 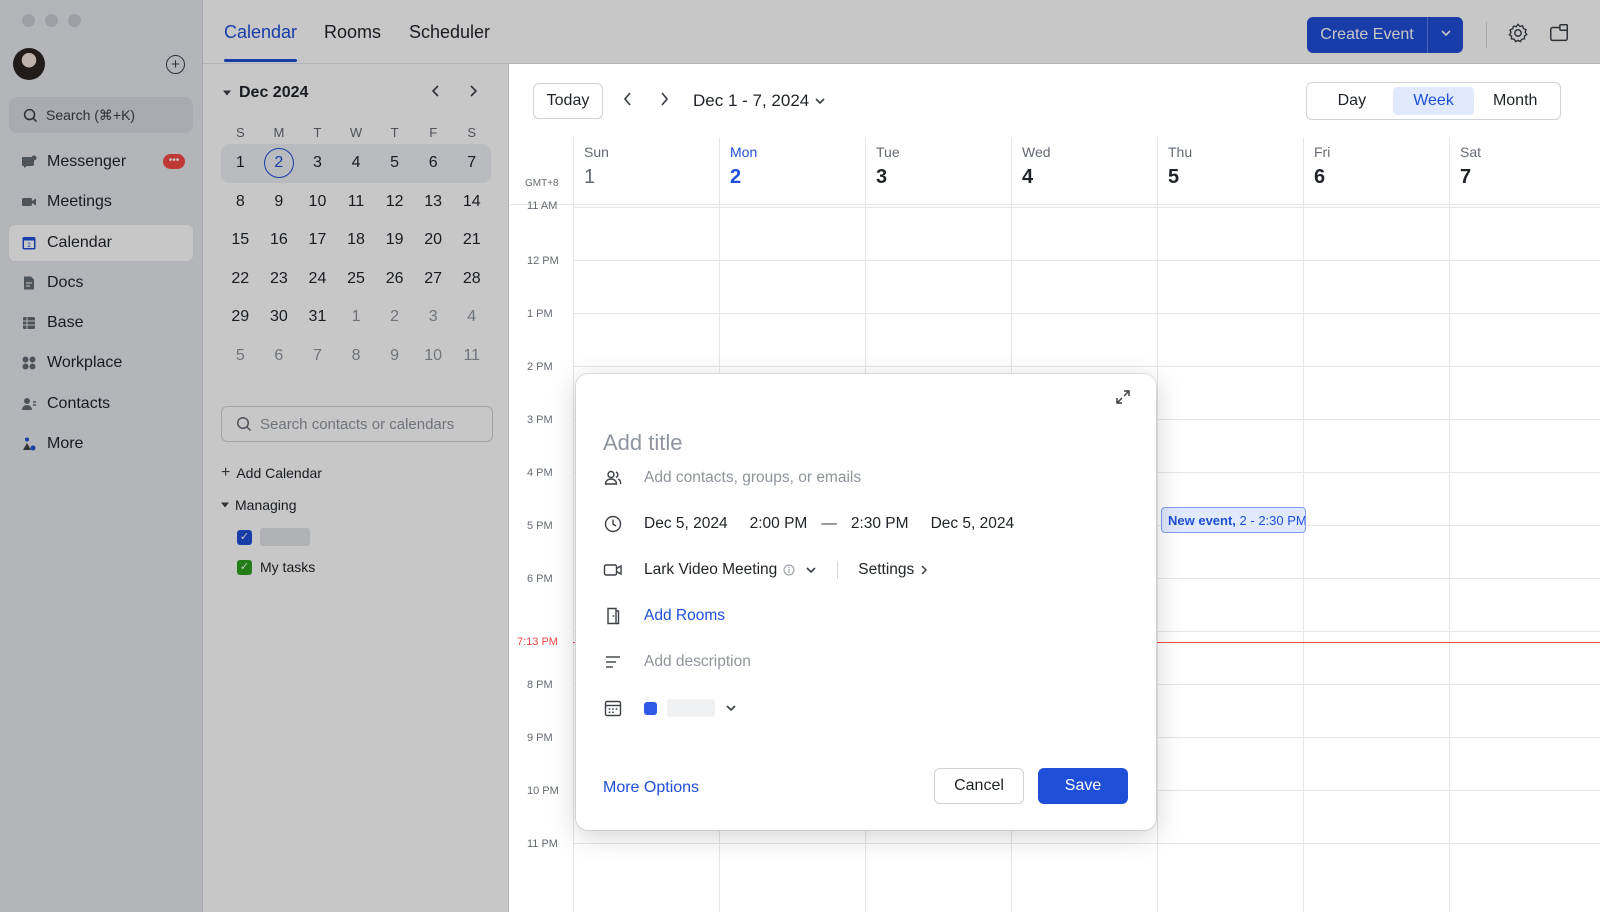 What do you see at coordinates (664, 101) in the screenshot?
I see `next-week-button` at bounding box center [664, 101].